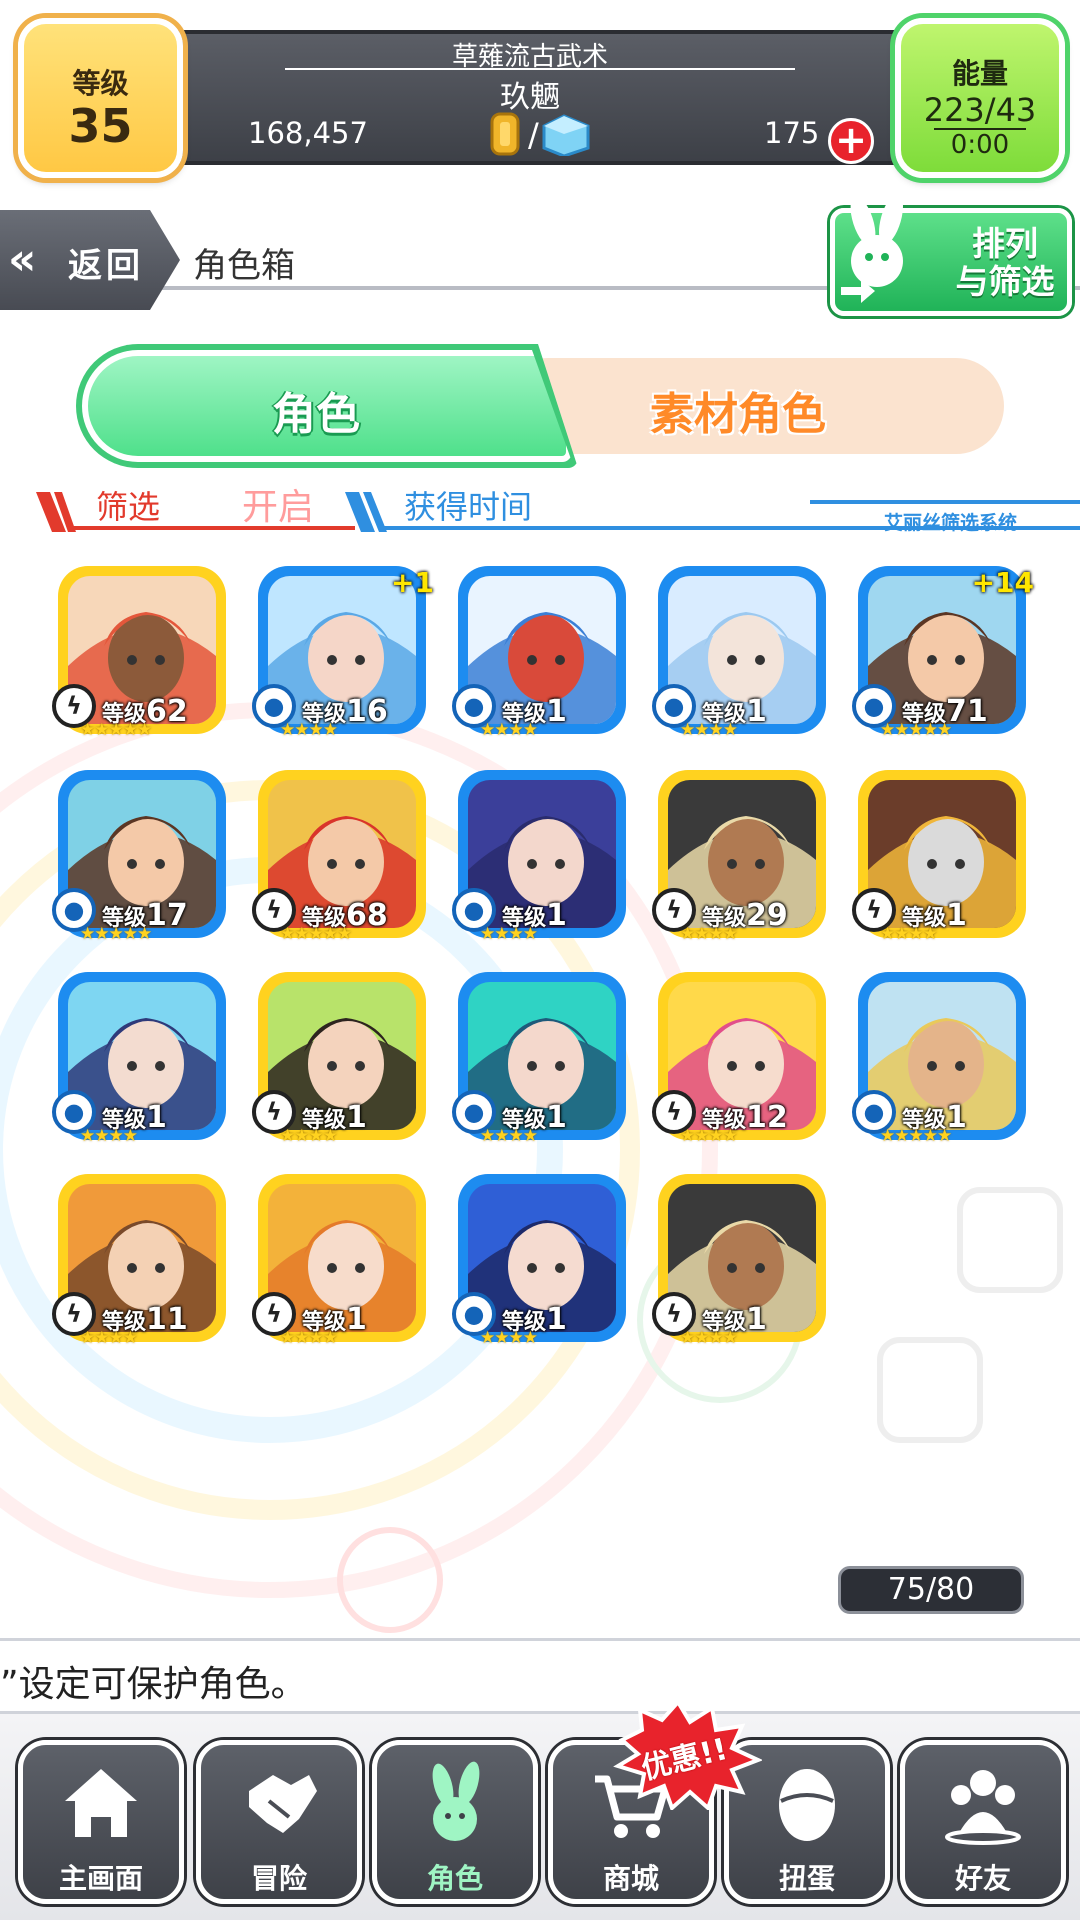 The height and width of the screenshot is (1920, 1080). Describe the element at coordinates (980, 145) in the screenshot. I see `energy-timer: 0:00` at that location.